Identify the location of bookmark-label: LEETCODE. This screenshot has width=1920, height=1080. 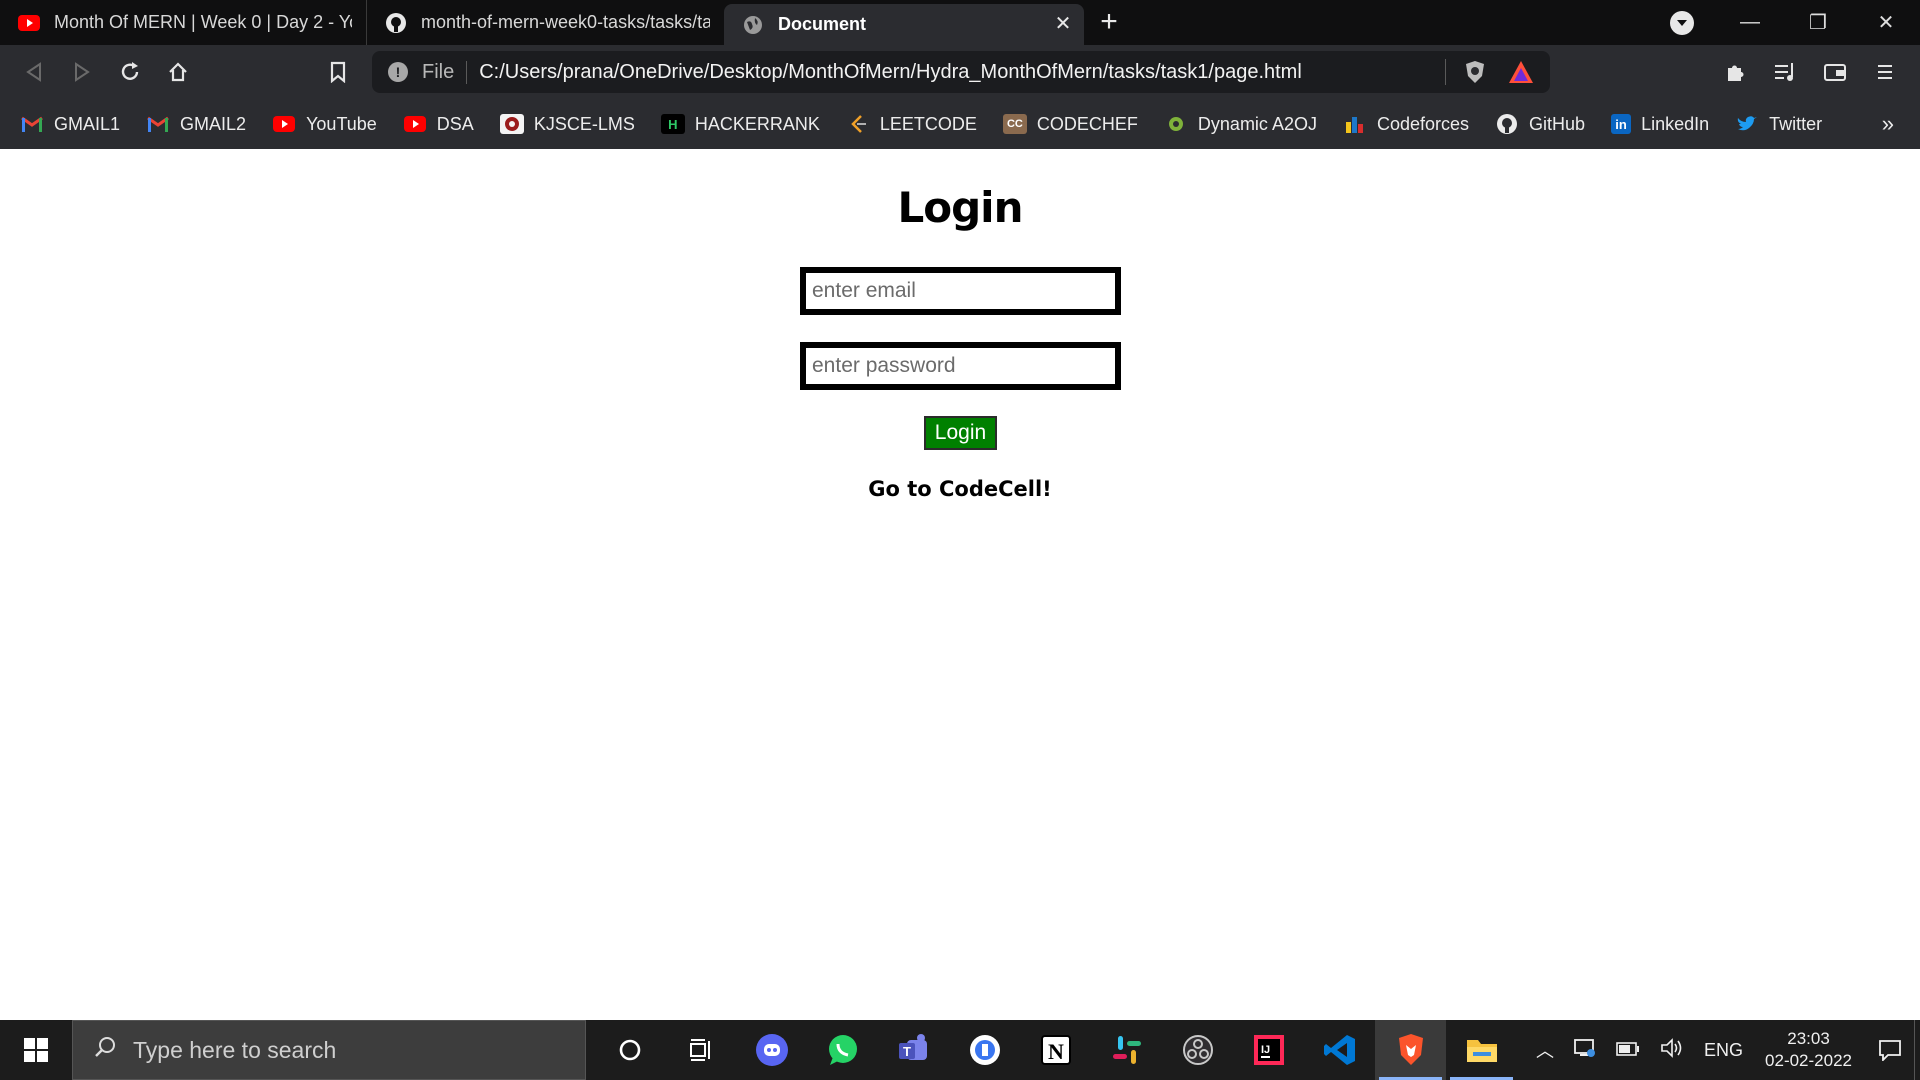
(928, 123).